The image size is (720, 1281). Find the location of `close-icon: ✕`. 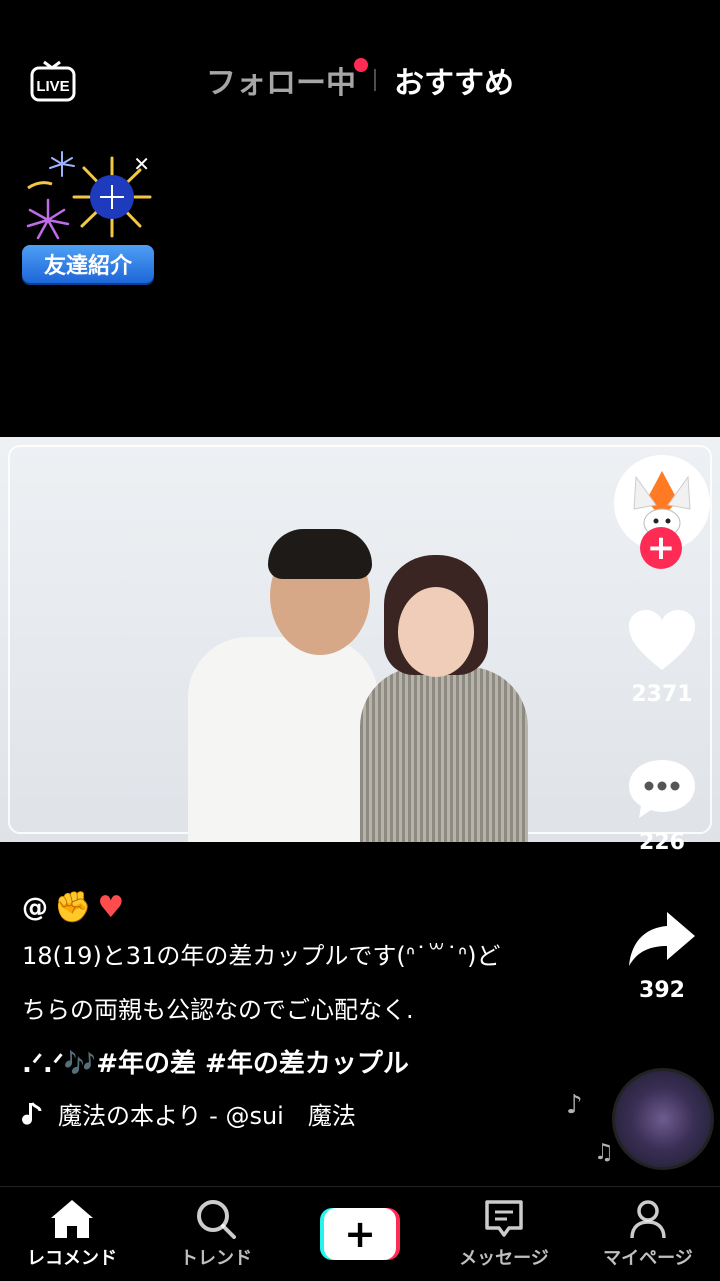

close-icon: ✕ is located at coordinates (141, 164).